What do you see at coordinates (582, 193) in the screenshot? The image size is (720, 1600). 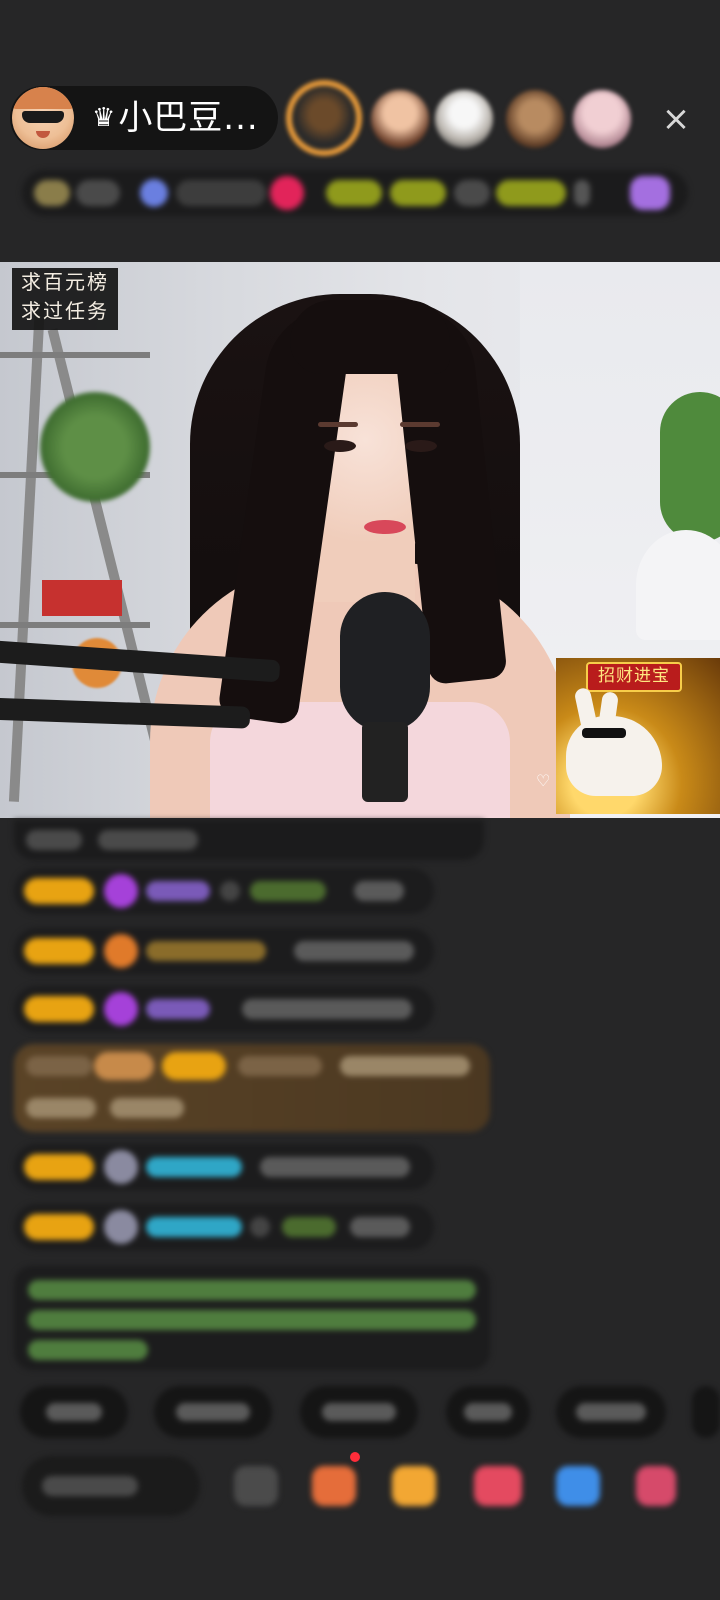 I see `arrow-icon` at bounding box center [582, 193].